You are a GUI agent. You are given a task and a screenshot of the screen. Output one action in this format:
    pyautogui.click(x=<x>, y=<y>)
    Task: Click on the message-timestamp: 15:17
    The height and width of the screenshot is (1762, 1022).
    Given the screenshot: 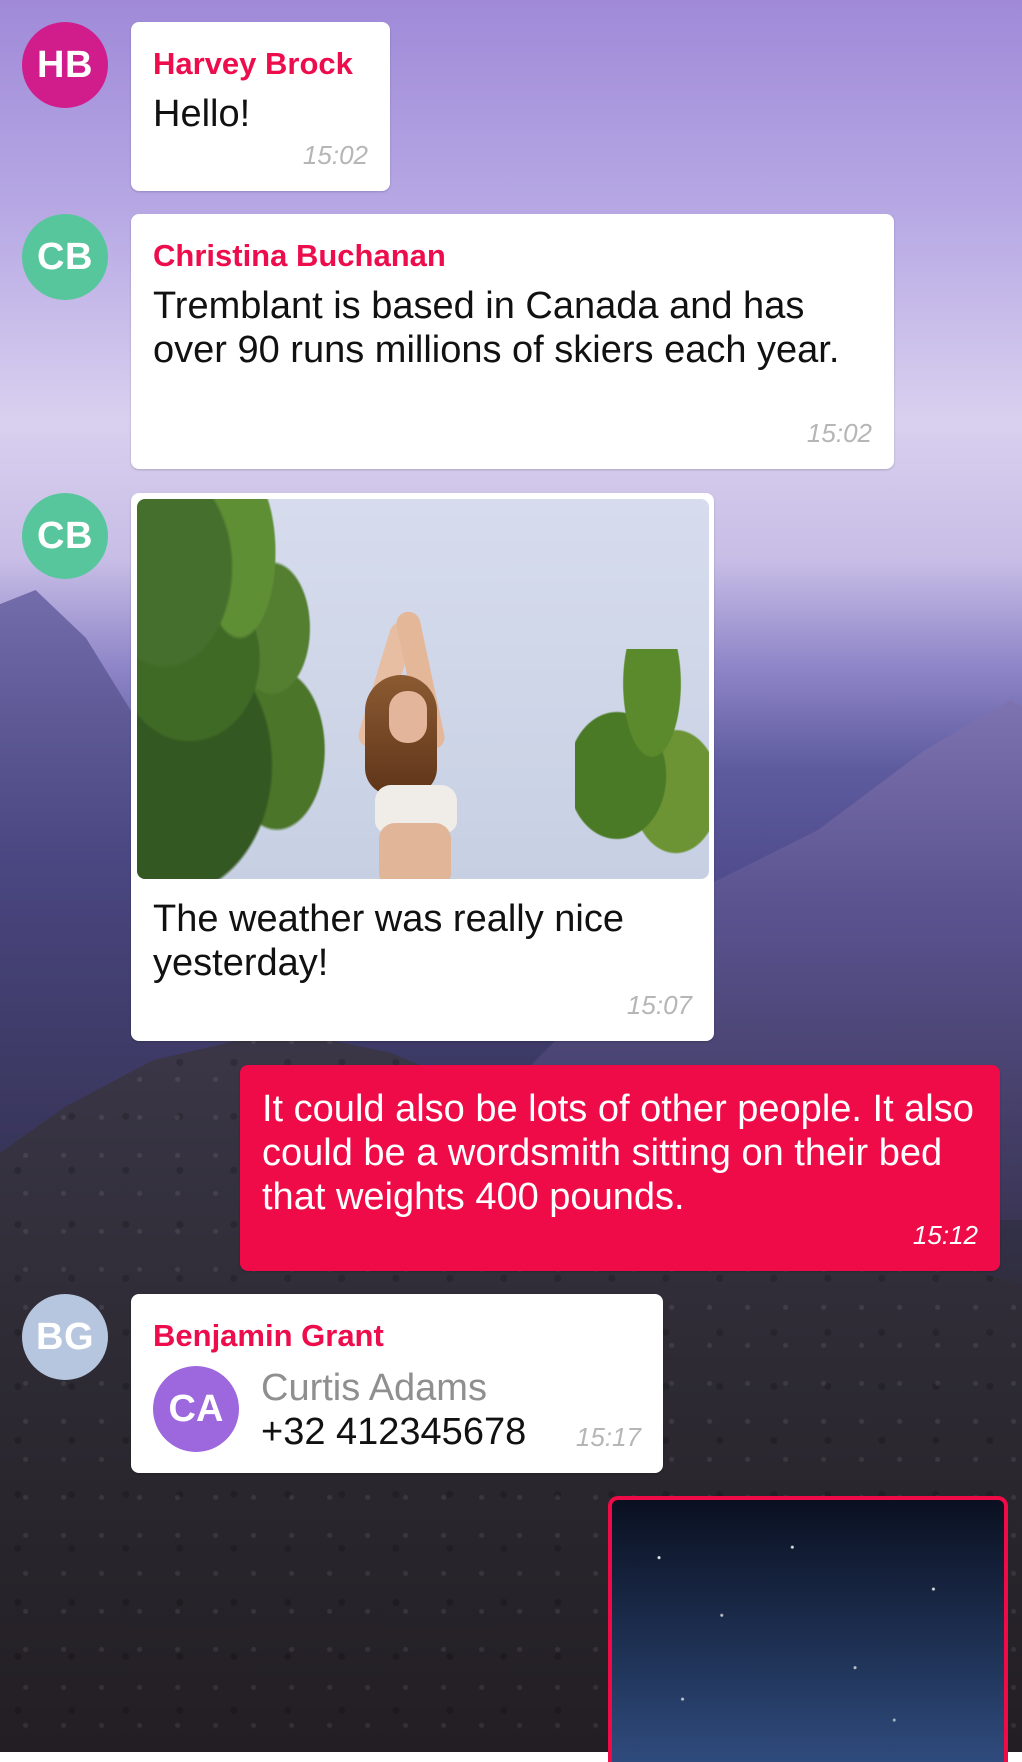 What is the action you would take?
    pyautogui.click(x=608, y=1437)
    